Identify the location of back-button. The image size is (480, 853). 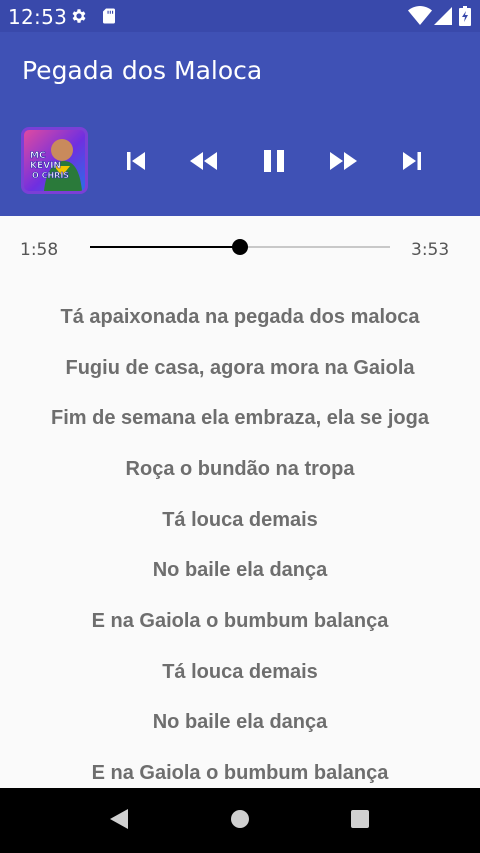
(119, 821).